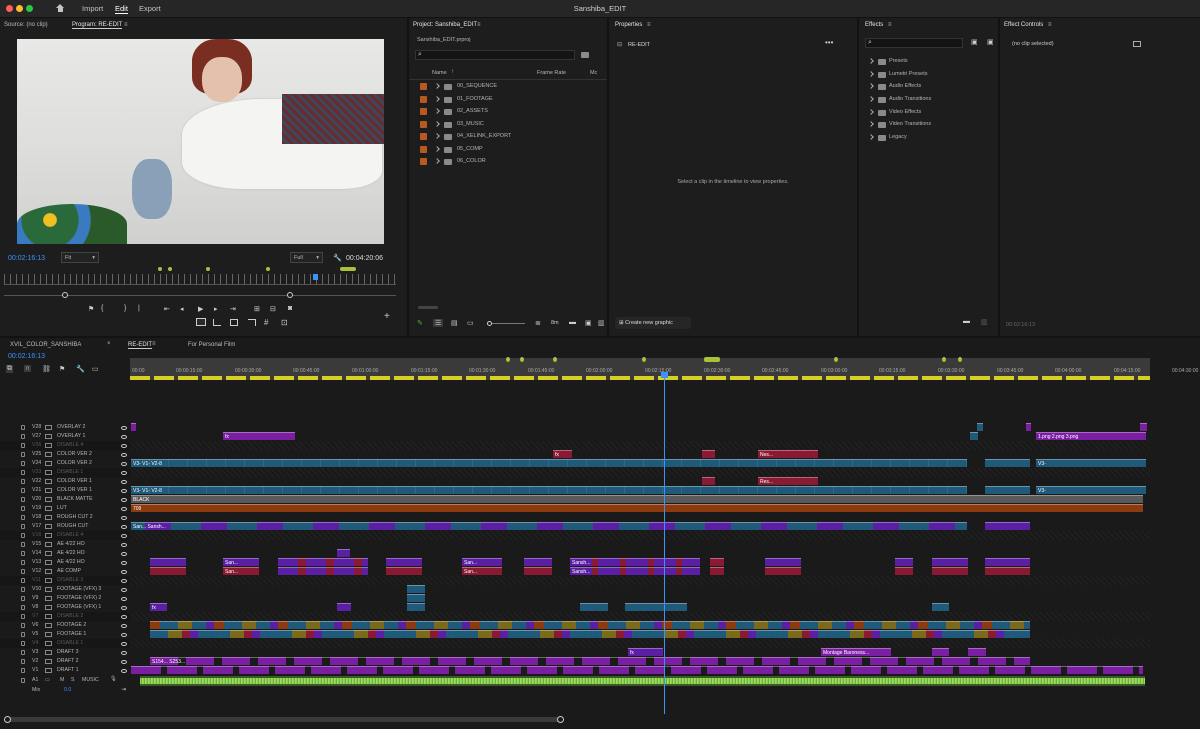  What do you see at coordinates (65, 681) in the screenshot?
I see `audio-track-header: A1 ▭ M S MUSIC 🎙` at bounding box center [65, 681].